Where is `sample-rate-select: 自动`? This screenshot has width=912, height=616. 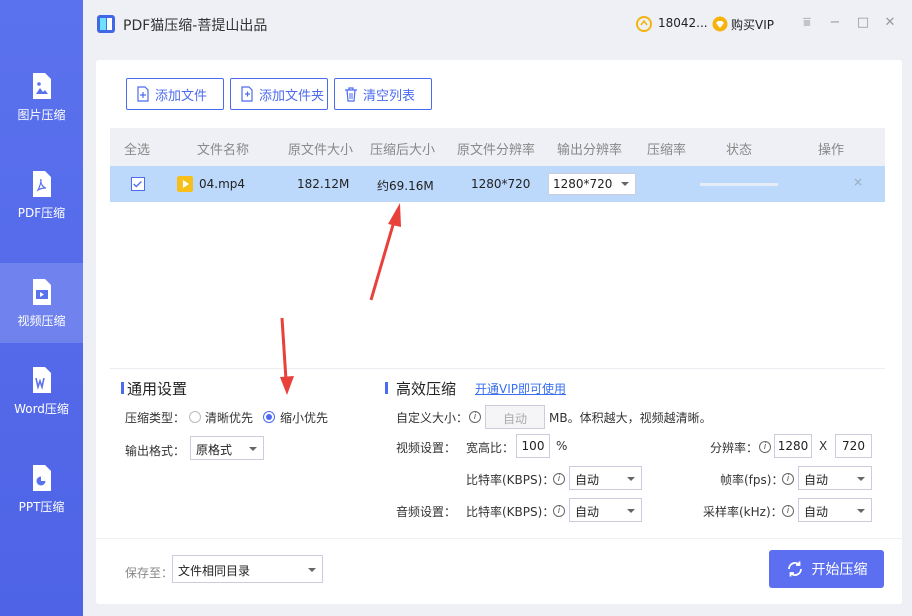
sample-rate-select: 自动 is located at coordinates (835, 510).